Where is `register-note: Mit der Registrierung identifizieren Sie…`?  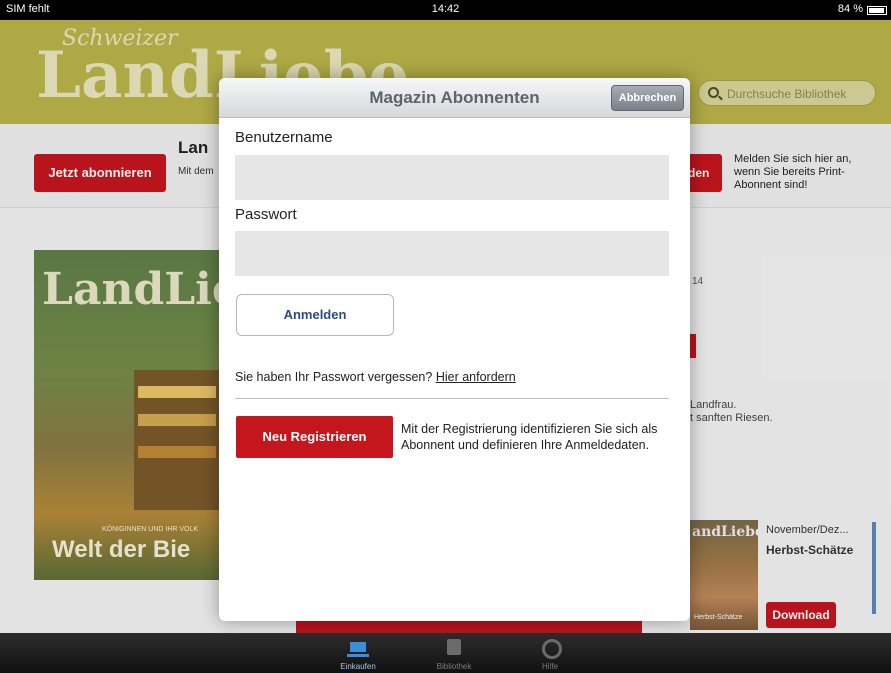 register-note: Mit der Registrierung identifizieren Sie… is located at coordinates (529, 437).